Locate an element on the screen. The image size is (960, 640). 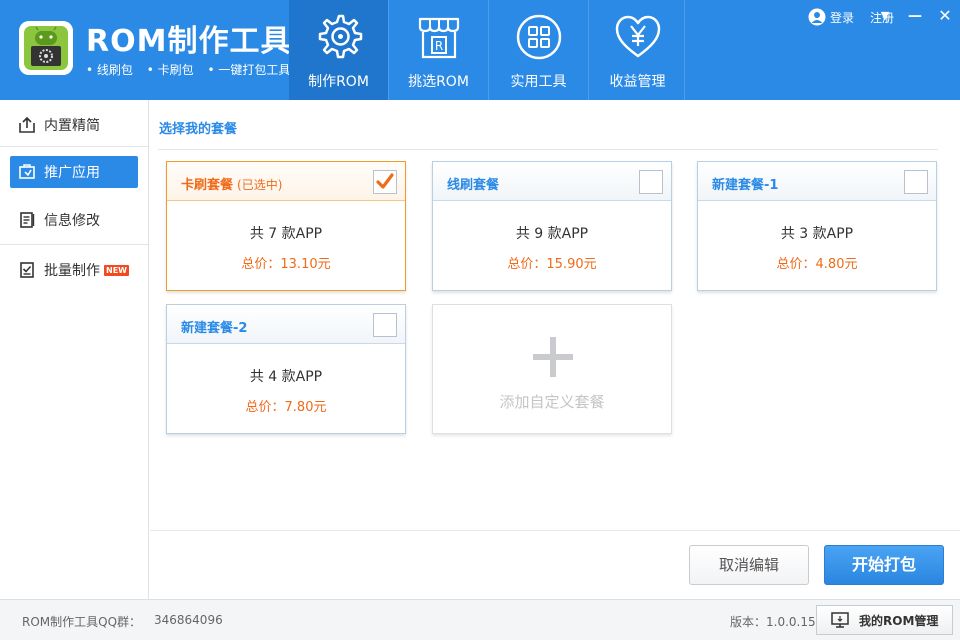
cancel-edit-button: 取消编辑 is located at coordinates (749, 565).